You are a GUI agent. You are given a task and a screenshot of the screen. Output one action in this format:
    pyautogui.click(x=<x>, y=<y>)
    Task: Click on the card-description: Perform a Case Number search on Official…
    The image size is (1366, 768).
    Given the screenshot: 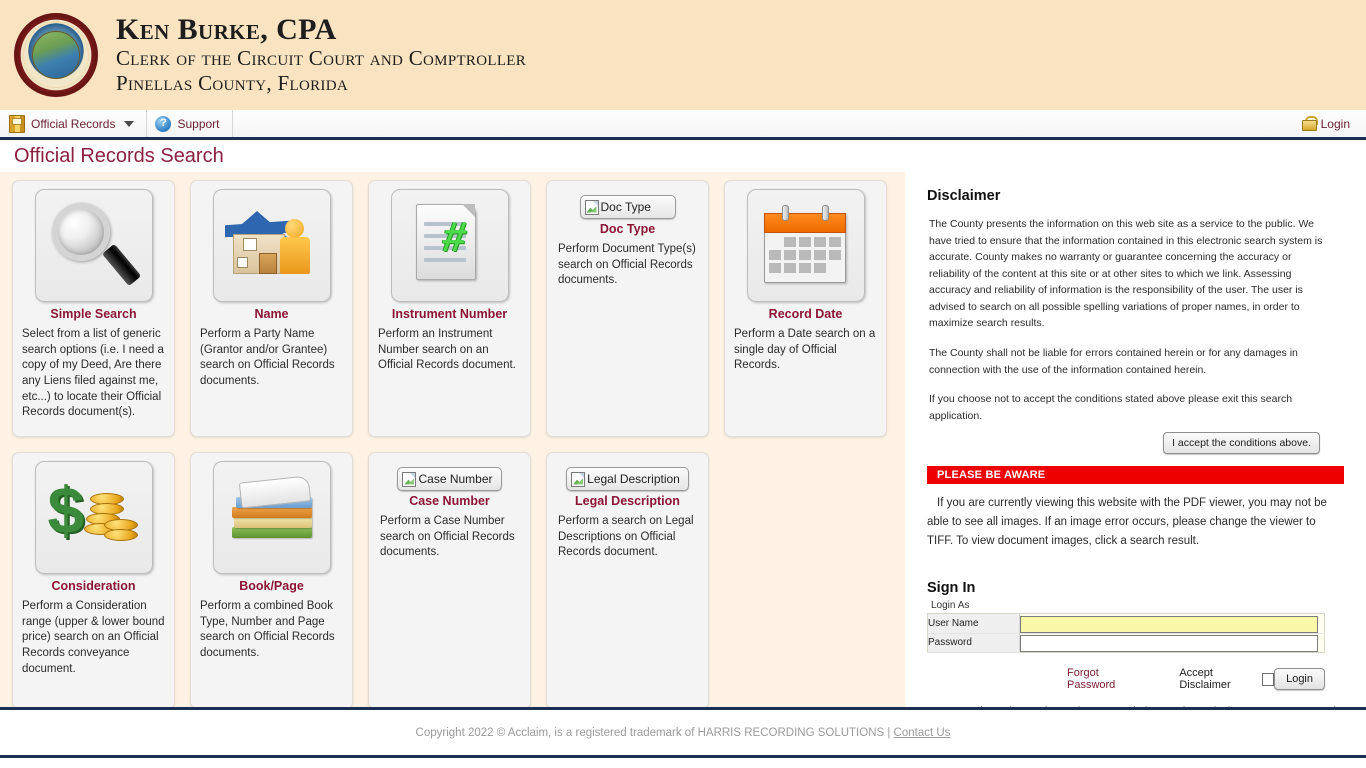 What is the action you would take?
    pyautogui.click(x=447, y=537)
    